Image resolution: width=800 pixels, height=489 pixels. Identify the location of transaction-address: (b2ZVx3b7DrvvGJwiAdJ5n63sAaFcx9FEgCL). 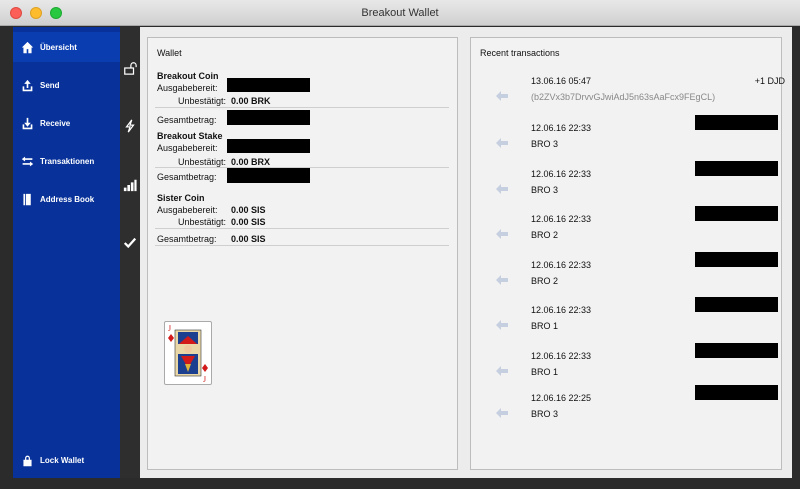
(623, 97).